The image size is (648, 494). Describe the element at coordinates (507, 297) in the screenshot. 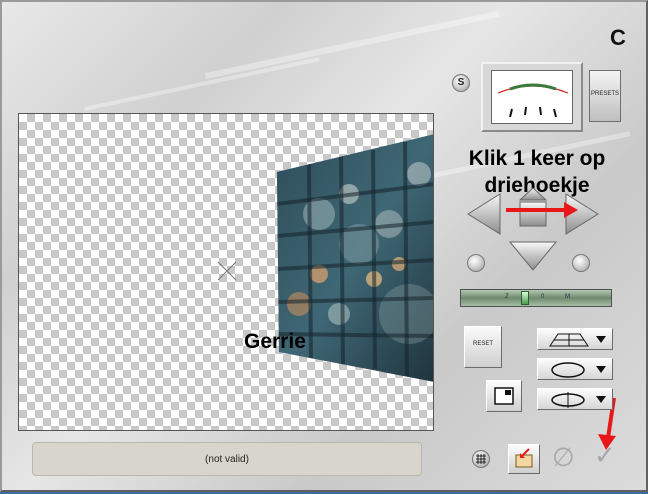

I see `slider-tick: Z` at that location.